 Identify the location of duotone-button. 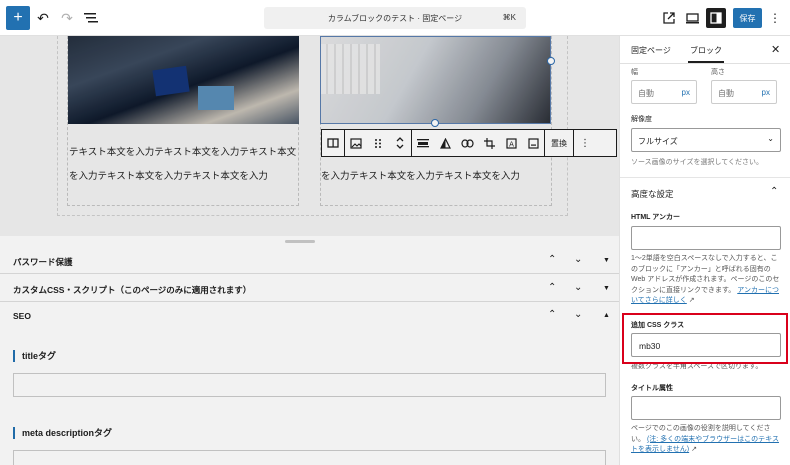
(445, 143).